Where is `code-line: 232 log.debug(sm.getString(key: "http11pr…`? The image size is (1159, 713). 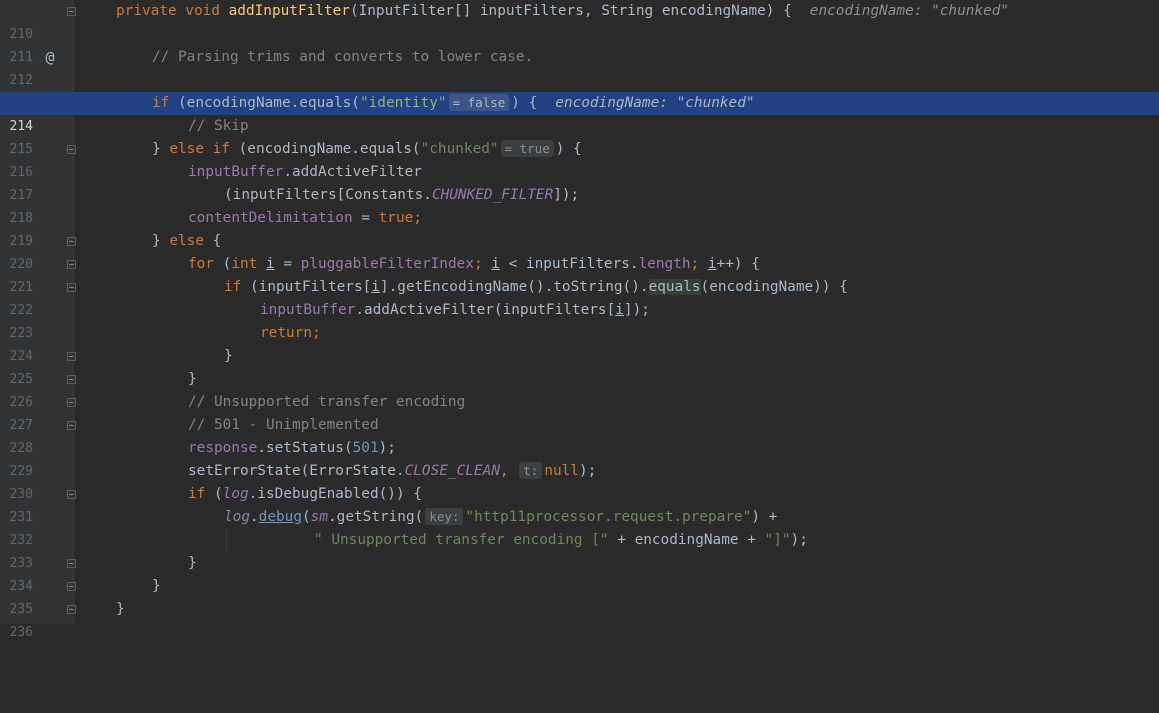 code-line: 232 log.debug(sm.getString(key: "http11pr… is located at coordinates (579, 527).